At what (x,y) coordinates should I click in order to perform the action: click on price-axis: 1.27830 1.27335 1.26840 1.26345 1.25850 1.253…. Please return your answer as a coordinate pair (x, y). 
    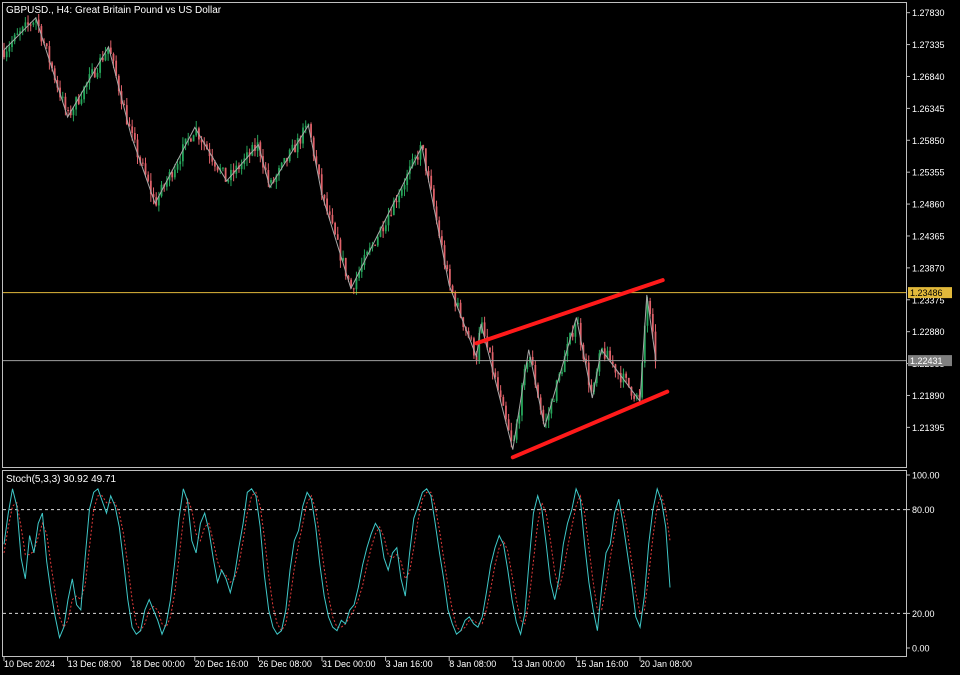
    Looking at the image, I should click on (925, 220).